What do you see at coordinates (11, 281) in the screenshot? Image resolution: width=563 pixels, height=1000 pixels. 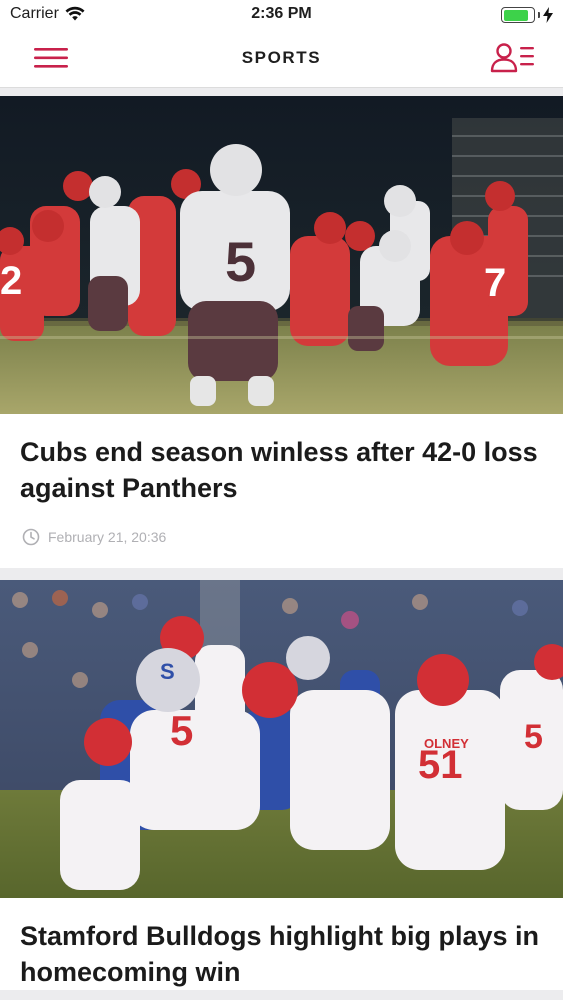 I see `svg-text: 2` at bounding box center [11, 281].